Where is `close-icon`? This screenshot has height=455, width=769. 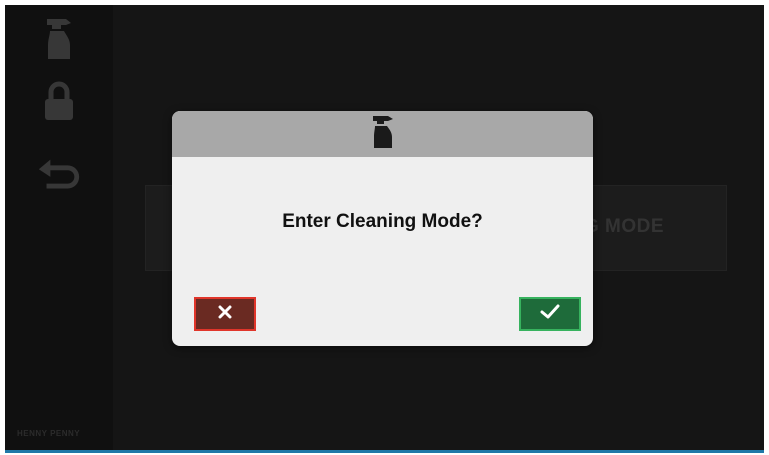
close-icon is located at coordinates (225, 314).